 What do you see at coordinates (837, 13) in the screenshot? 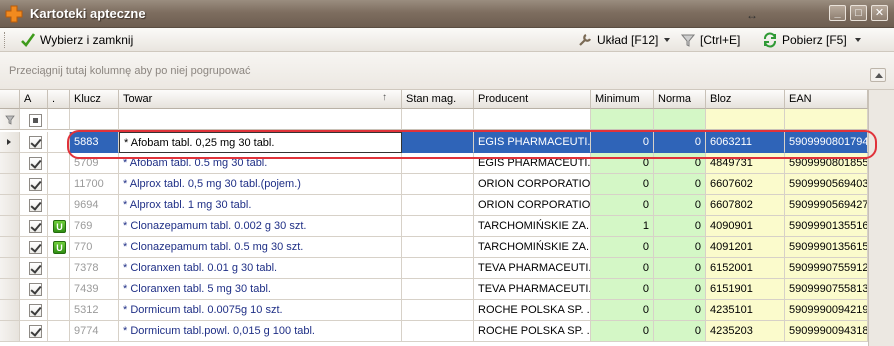
I see `minimize-button: _` at bounding box center [837, 13].